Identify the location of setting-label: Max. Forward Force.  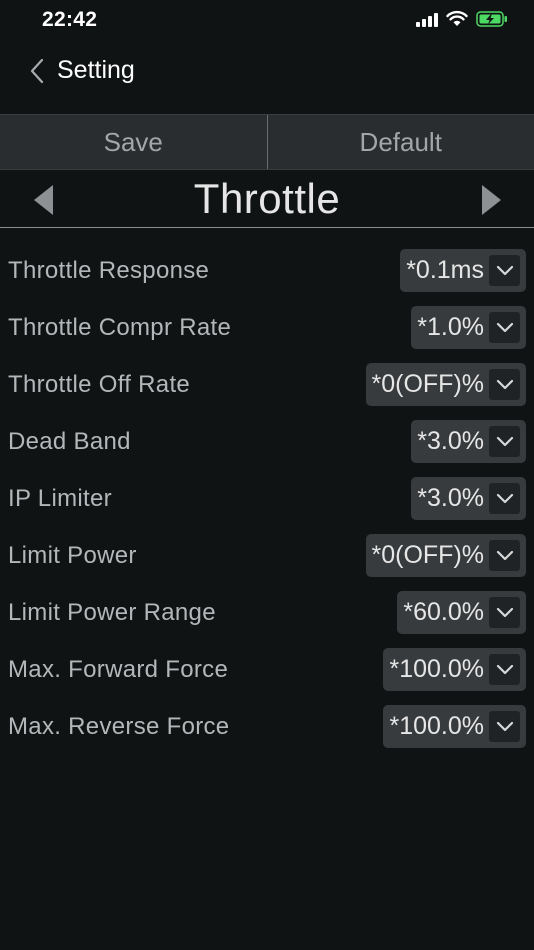
(118, 669).